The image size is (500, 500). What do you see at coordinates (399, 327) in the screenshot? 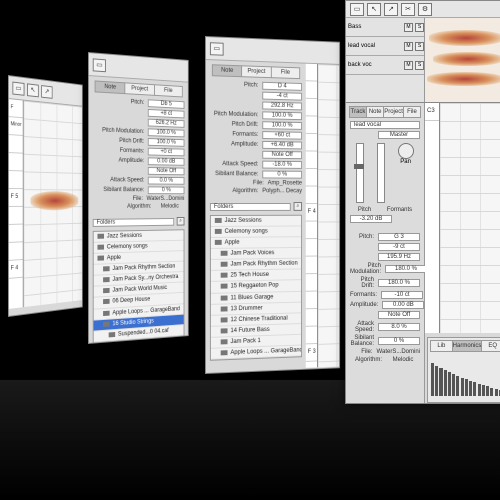
I see `parameter-value: 8.0 %` at bounding box center [399, 327].